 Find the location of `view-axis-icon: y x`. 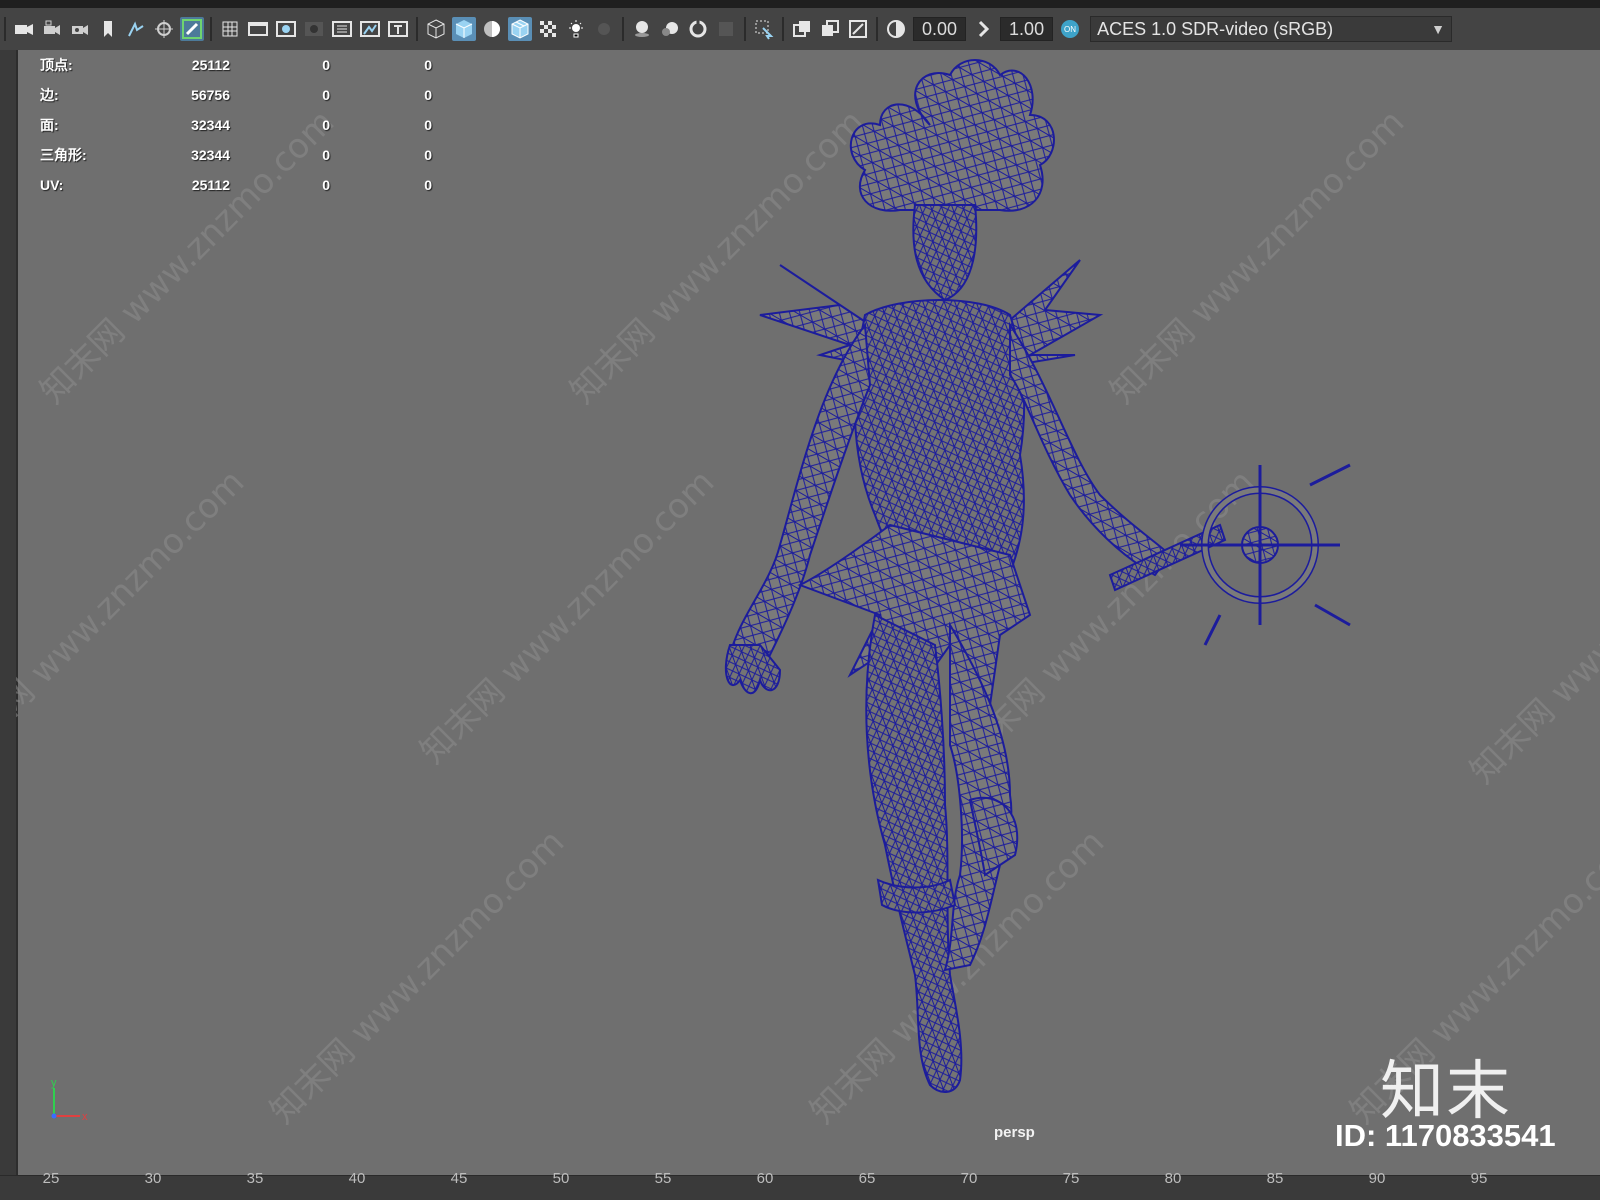

view-axis-icon: y x is located at coordinates (69, 1100).